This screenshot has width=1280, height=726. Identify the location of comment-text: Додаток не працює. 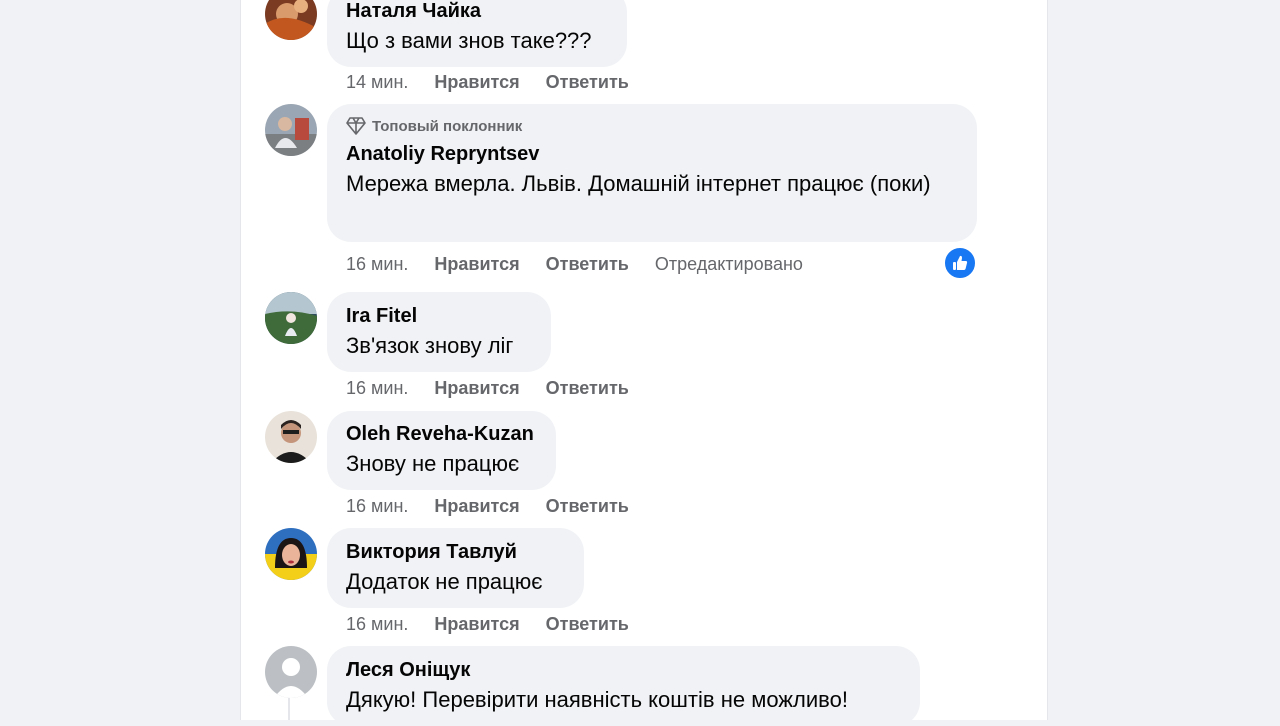
(444, 581).